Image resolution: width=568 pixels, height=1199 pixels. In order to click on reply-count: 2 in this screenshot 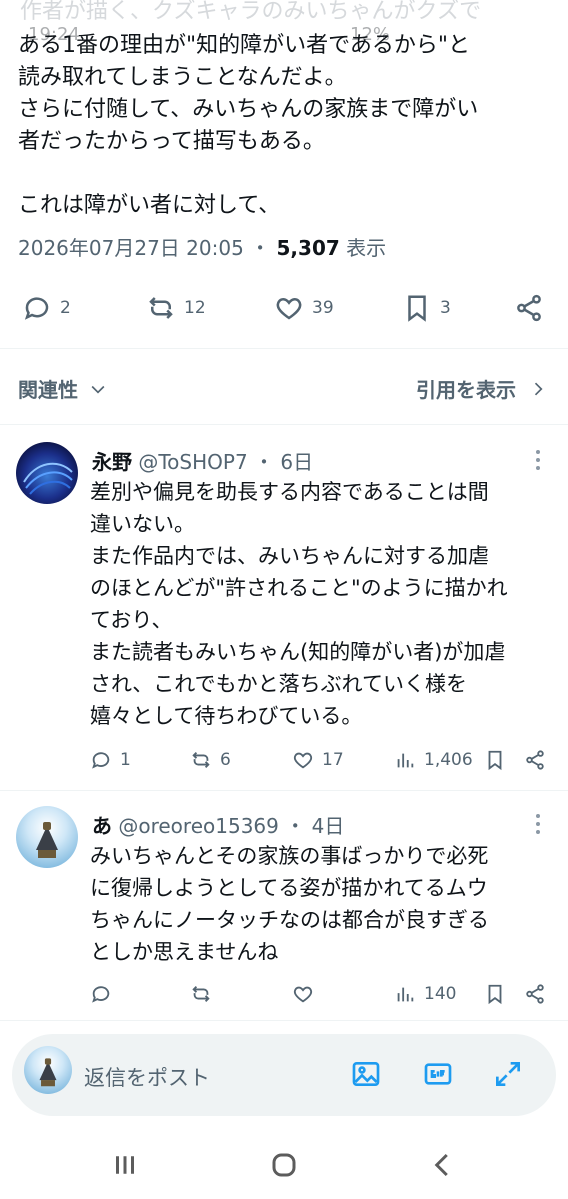, I will do `click(65, 308)`.